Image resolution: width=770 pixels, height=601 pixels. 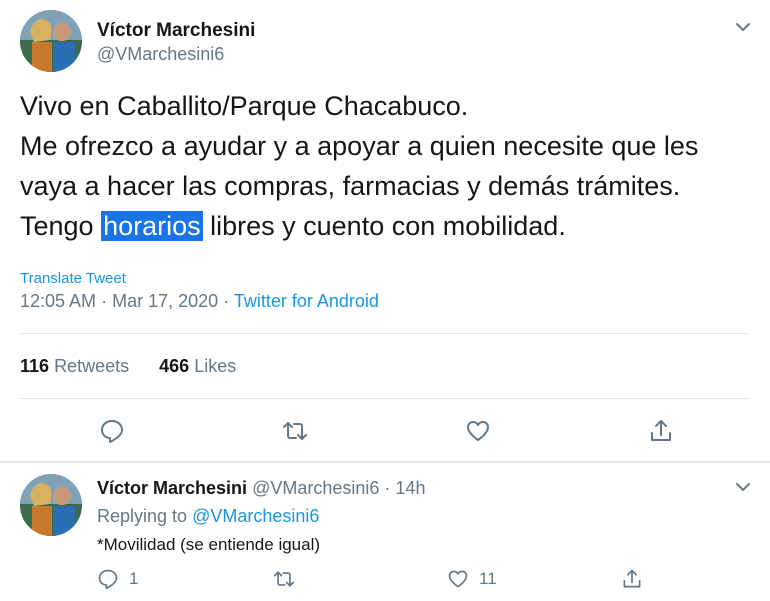 What do you see at coordinates (384, 226) in the screenshot?
I see `text-segment: libres y cuento con mobilidad.` at bounding box center [384, 226].